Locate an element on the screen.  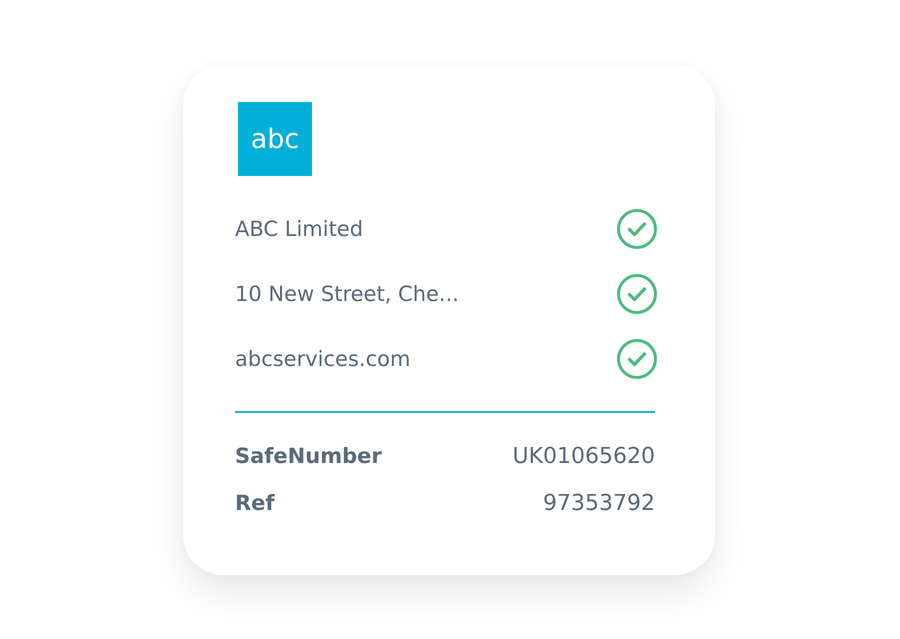
detail-text: ABC Limited is located at coordinates (299, 229).